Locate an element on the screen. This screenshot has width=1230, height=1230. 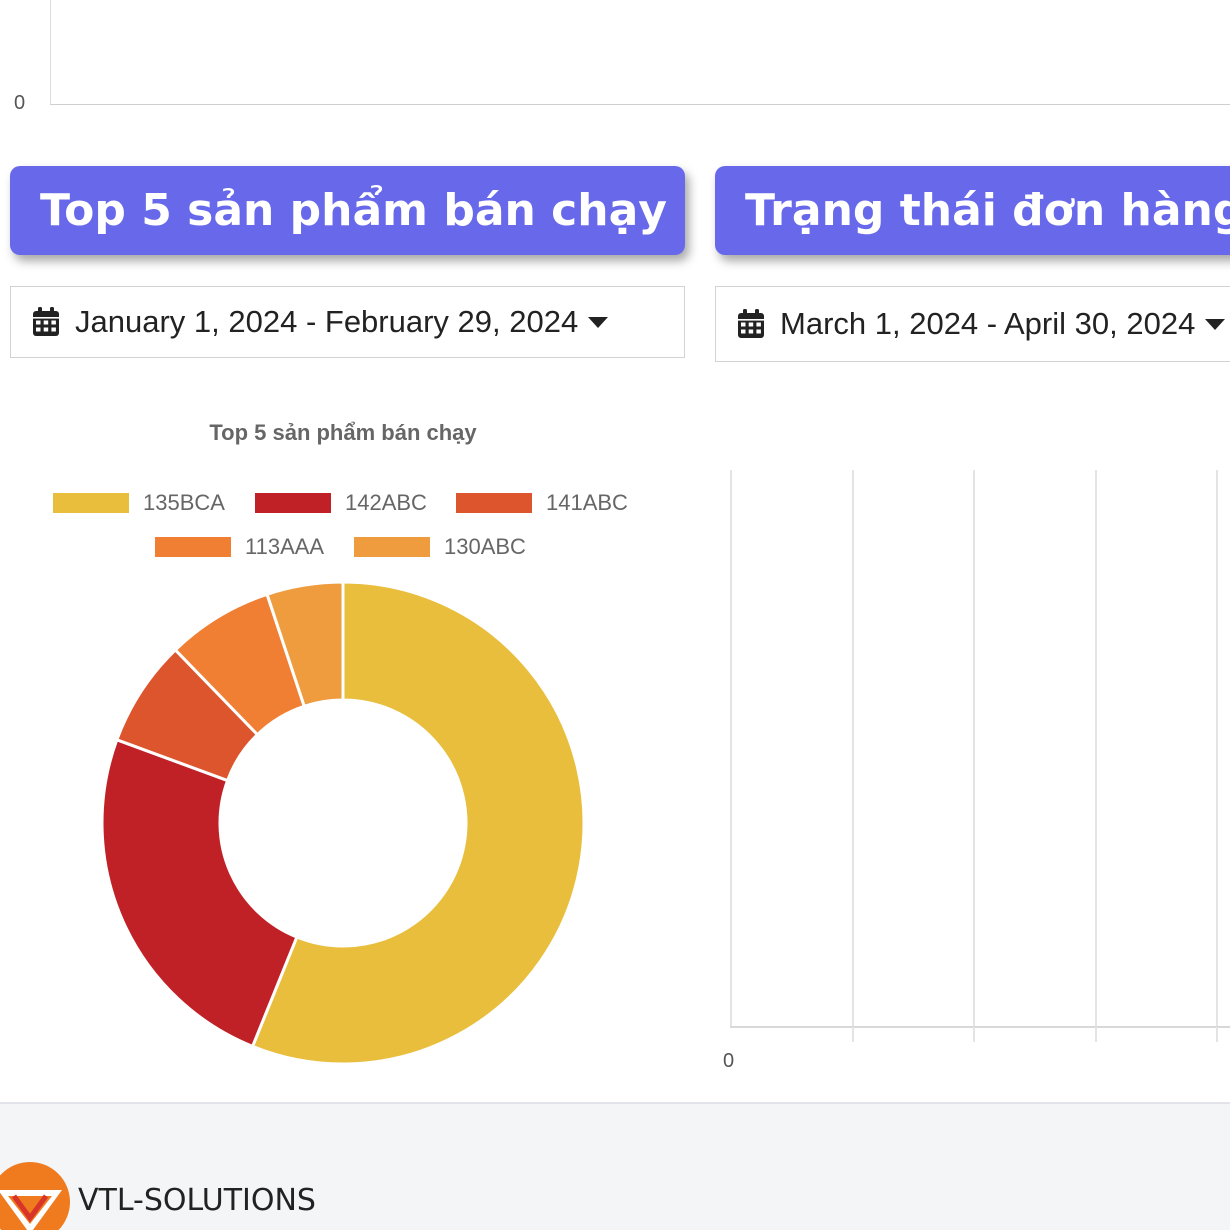
donut-chart-title: Top 5 sản phẩm bán chạy is located at coordinates (343, 432).